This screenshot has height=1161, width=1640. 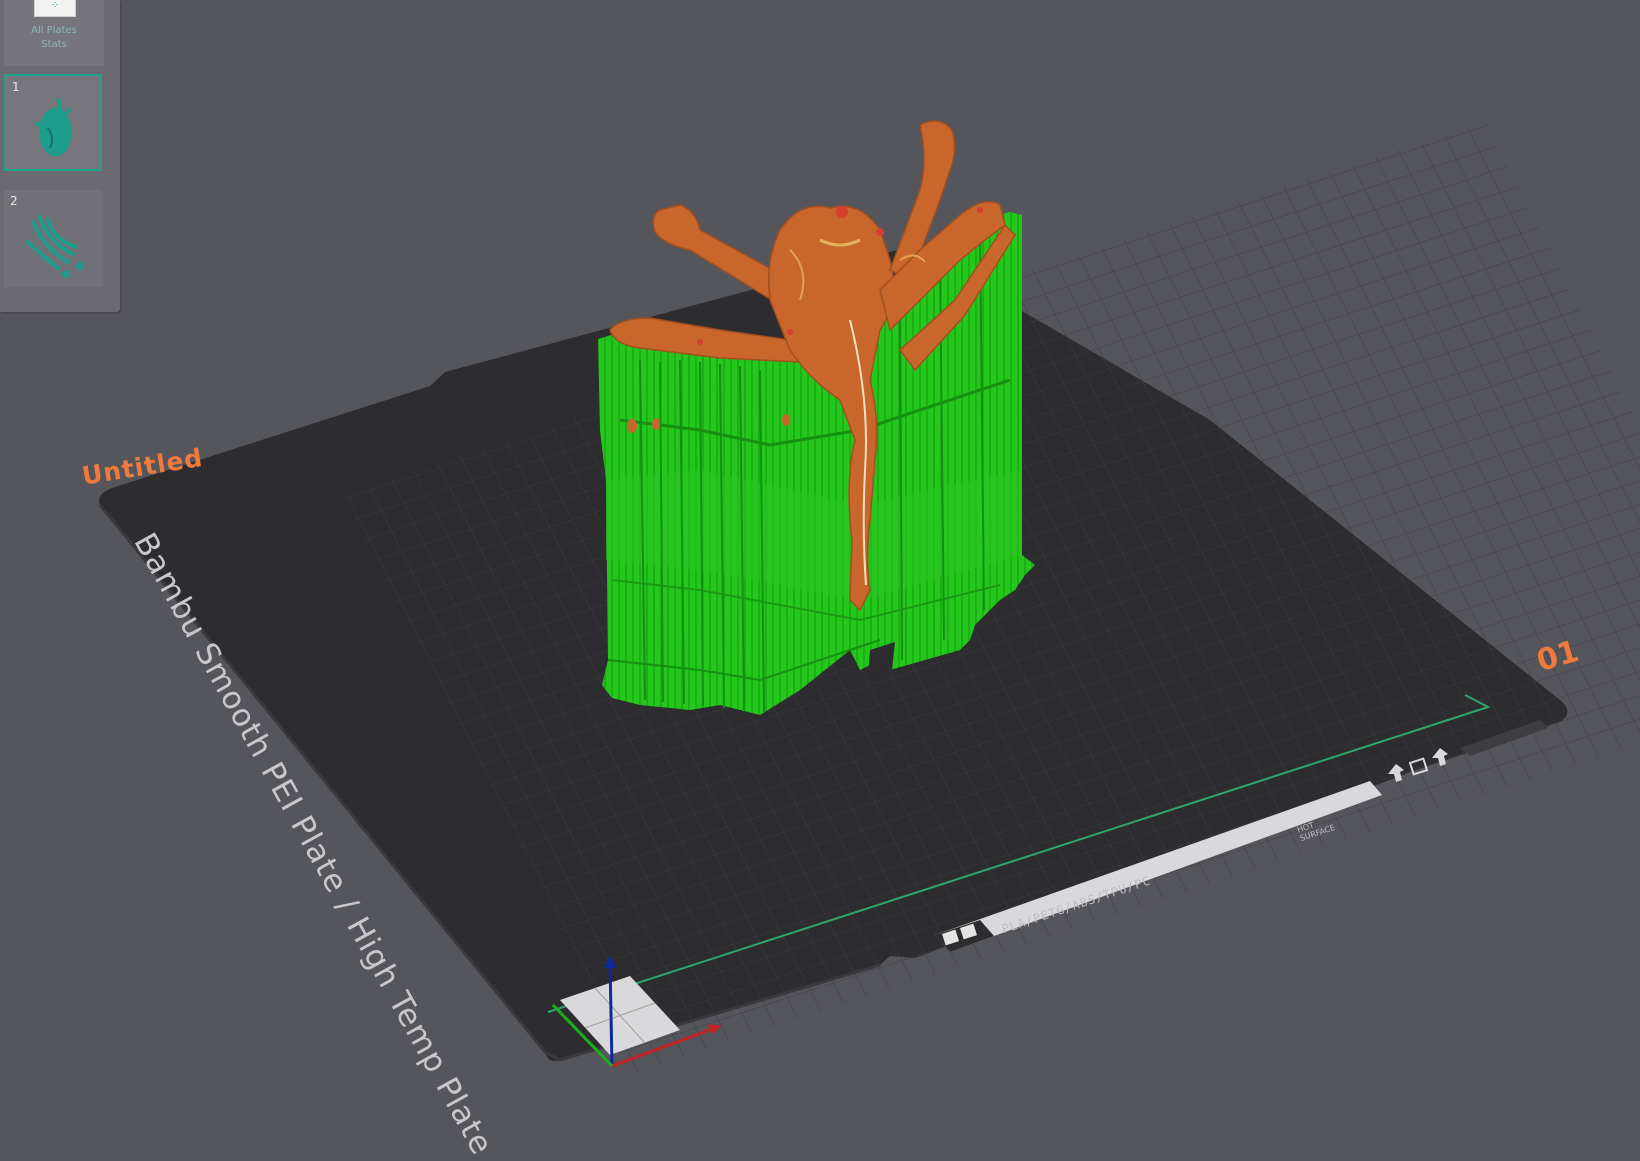 I want to click on all-plates-stats-label: All Plates Stats, so click(x=54, y=37).